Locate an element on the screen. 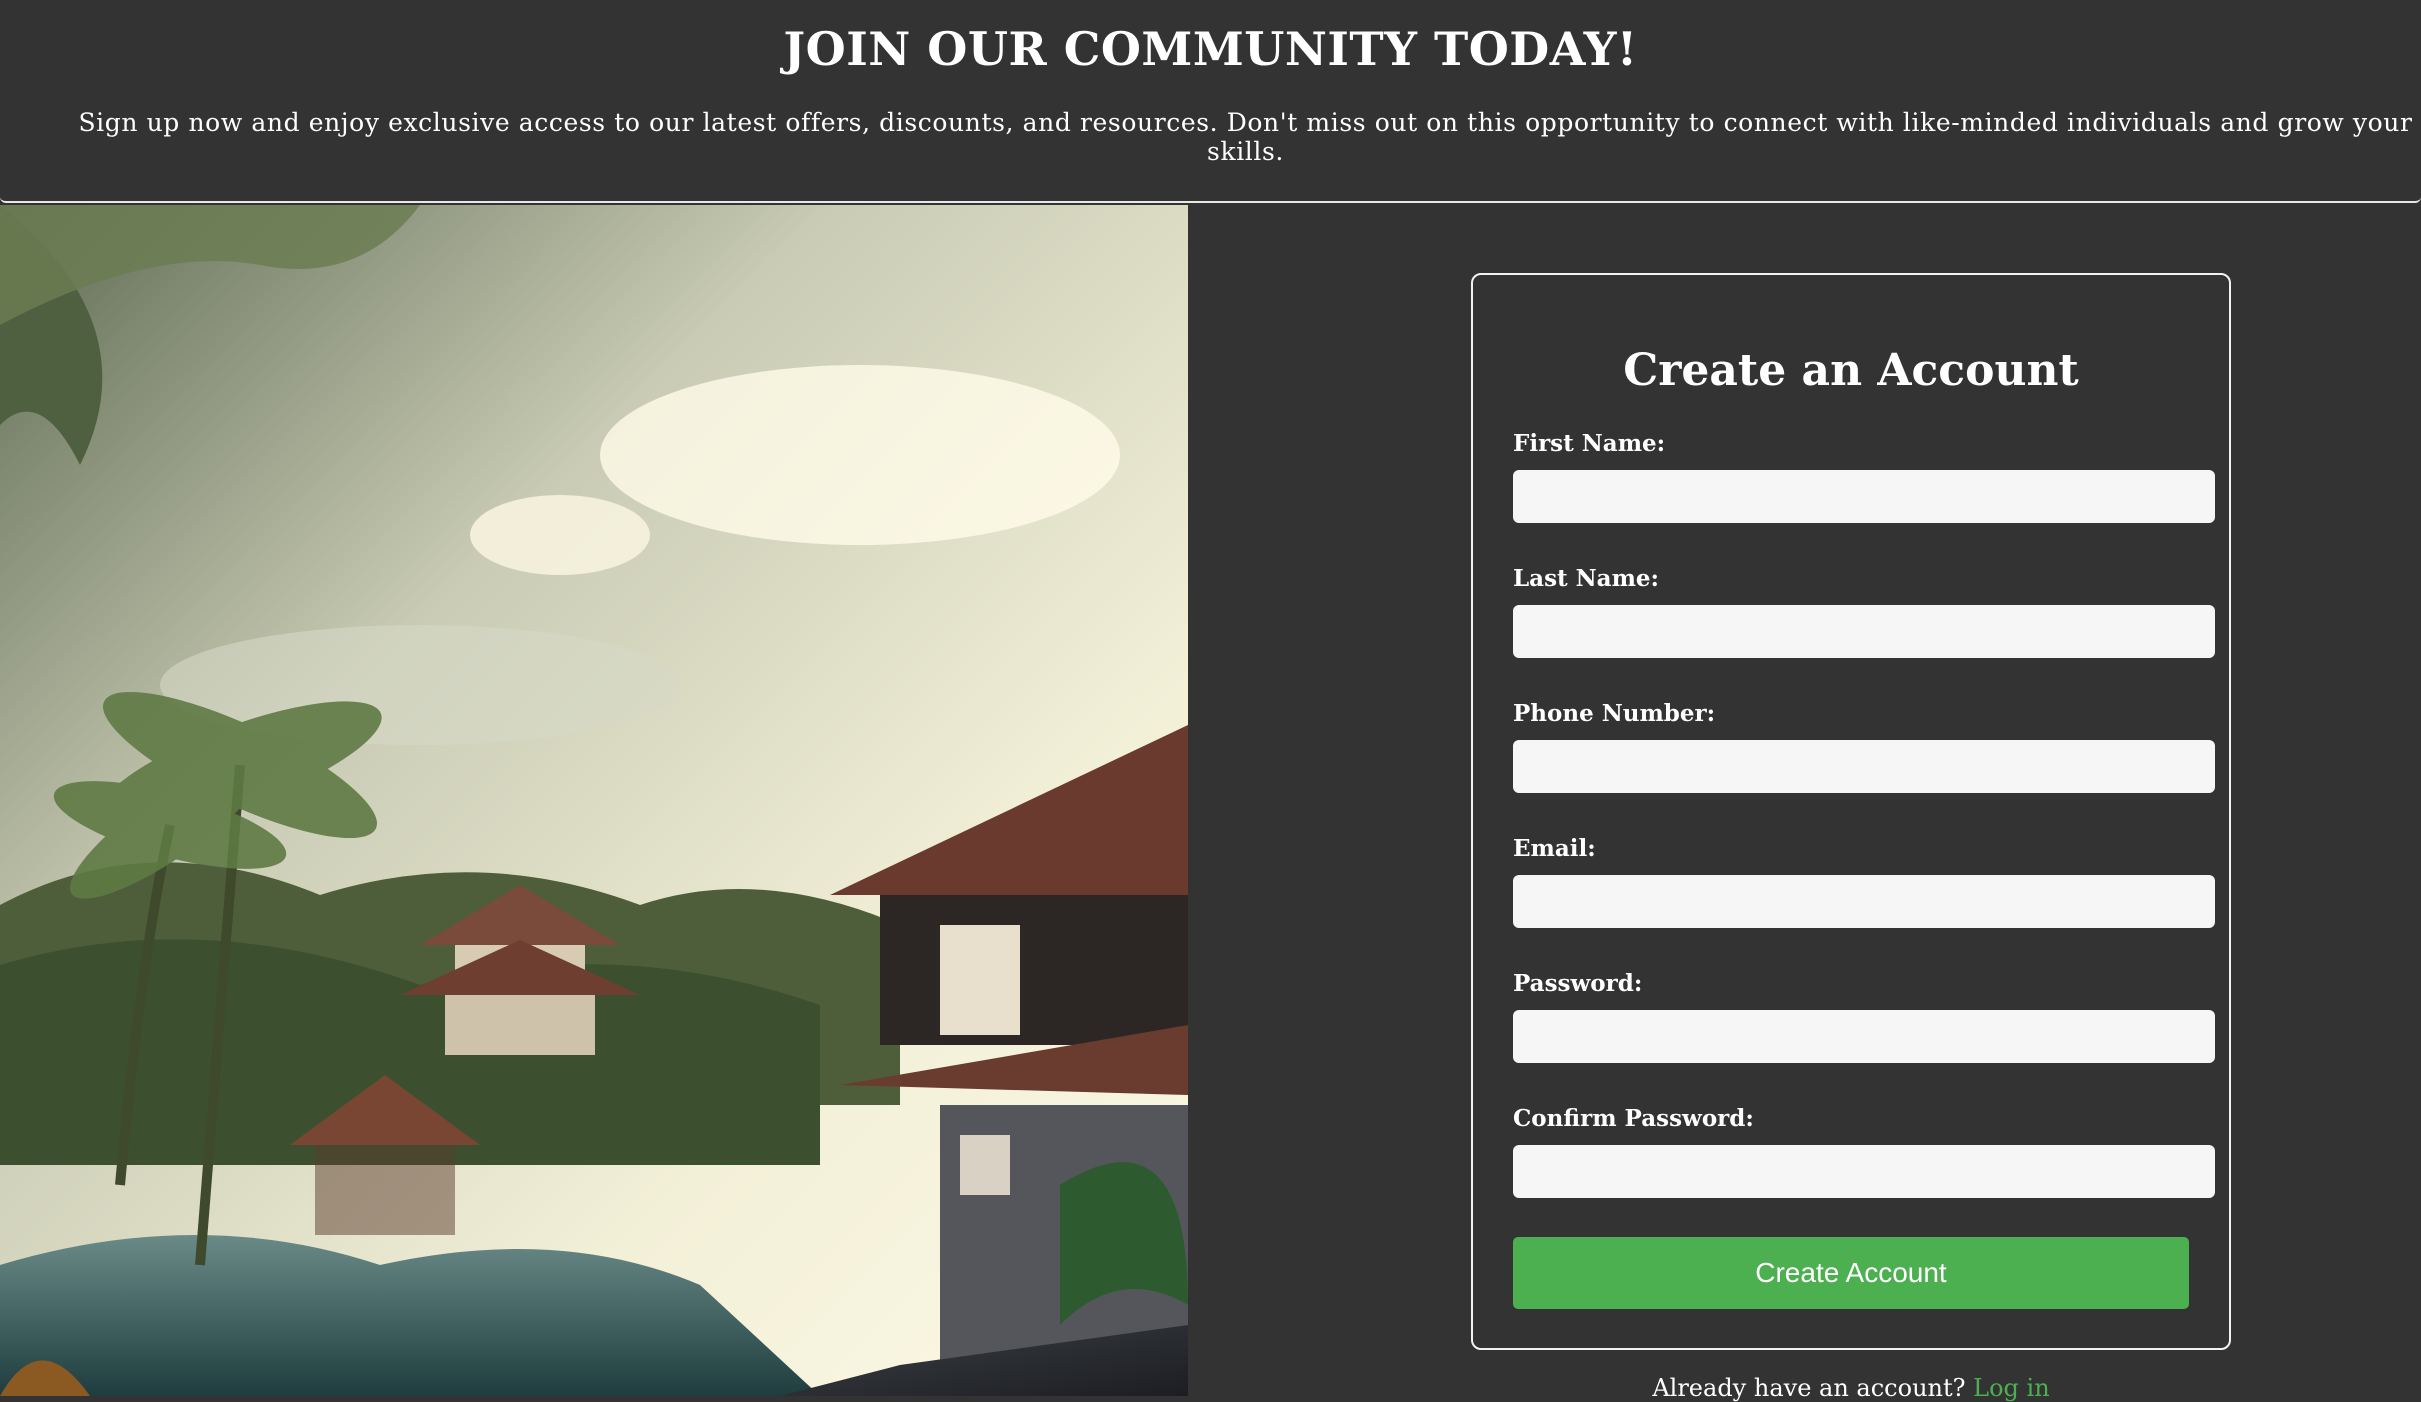 The width and height of the screenshot is (2421, 1402). first-name-label: First Name: is located at coordinates (1589, 443).